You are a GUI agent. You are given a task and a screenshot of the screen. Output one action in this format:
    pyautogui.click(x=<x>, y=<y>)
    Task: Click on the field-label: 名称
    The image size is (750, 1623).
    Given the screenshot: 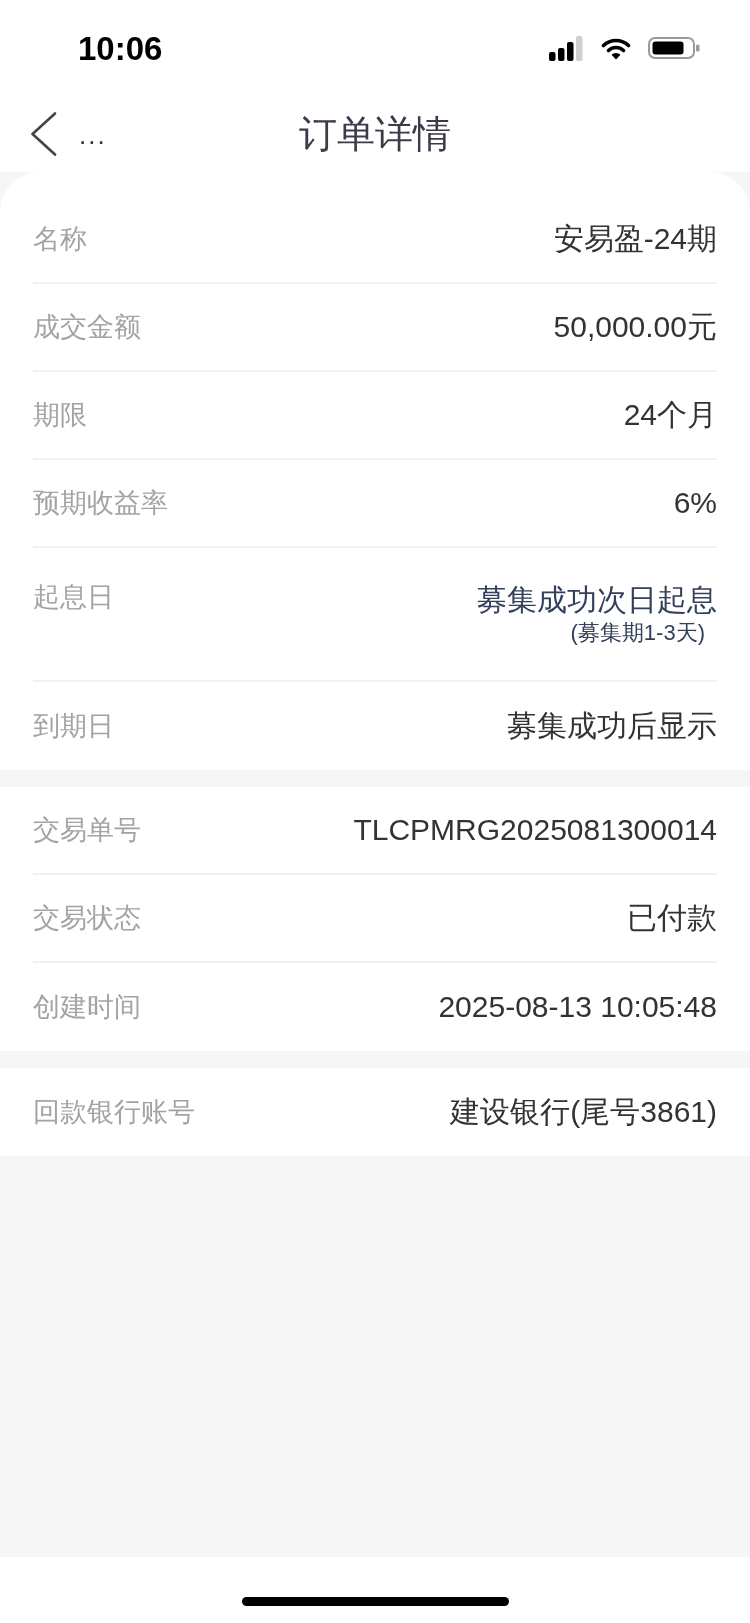 What is the action you would take?
    pyautogui.click(x=60, y=239)
    